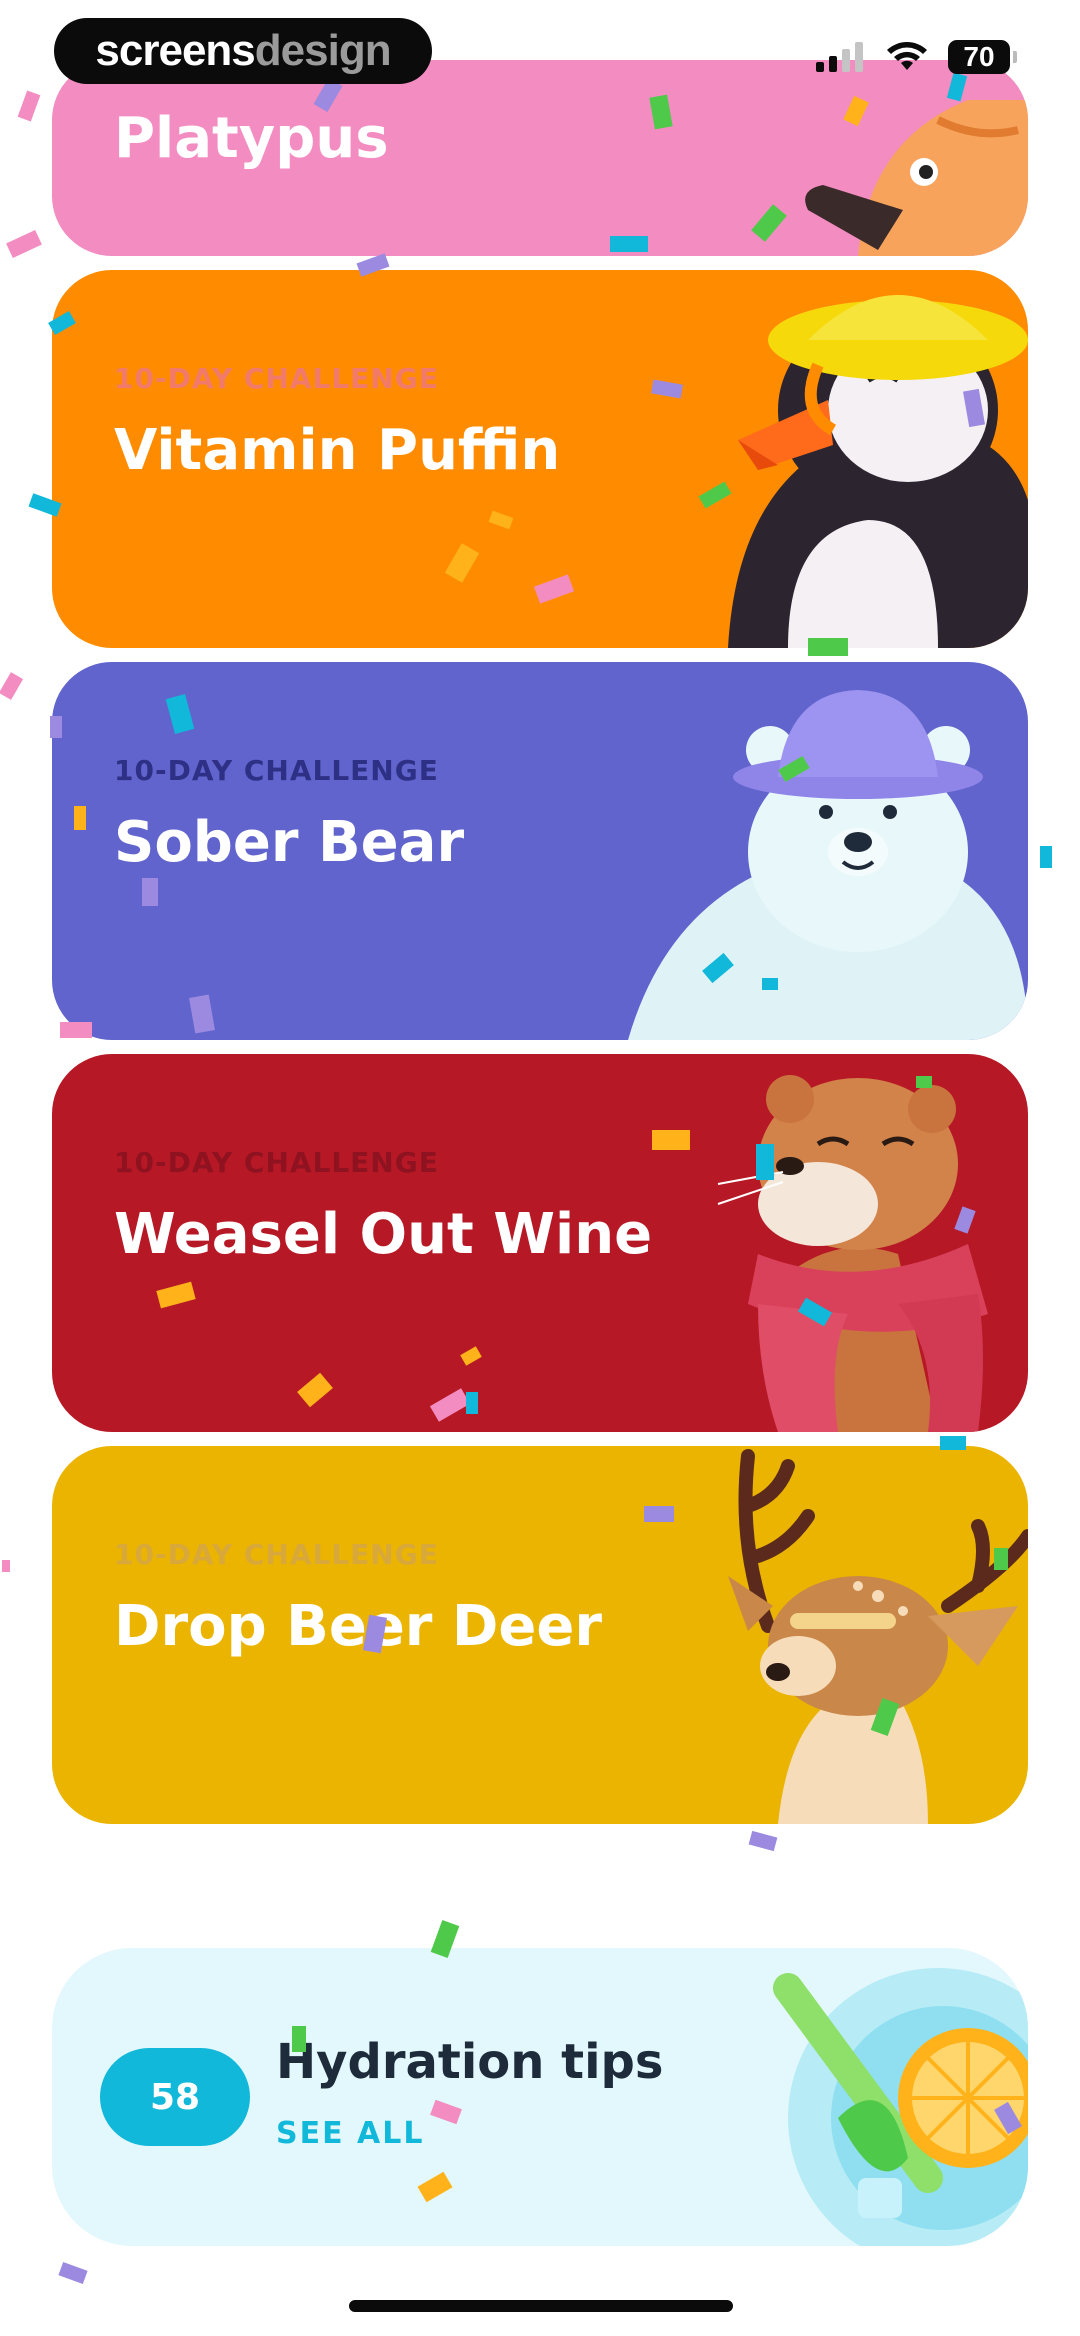 The width and height of the screenshot is (1080, 2336). What do you see at coordinates (540, 55) in the screenshot?
I see `status-bar: screens design 70` at bounding box center [540, 55].